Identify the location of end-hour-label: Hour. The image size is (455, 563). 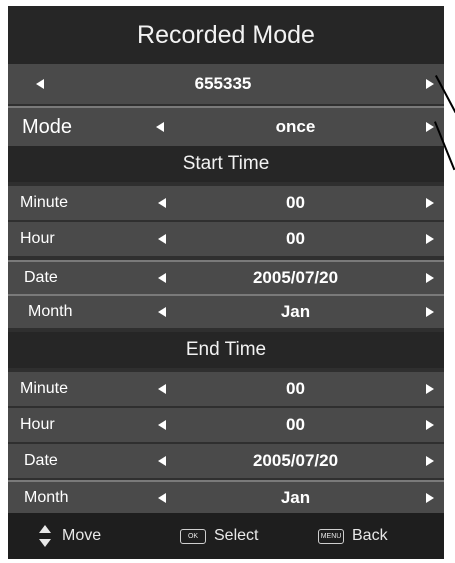
(37, 424).